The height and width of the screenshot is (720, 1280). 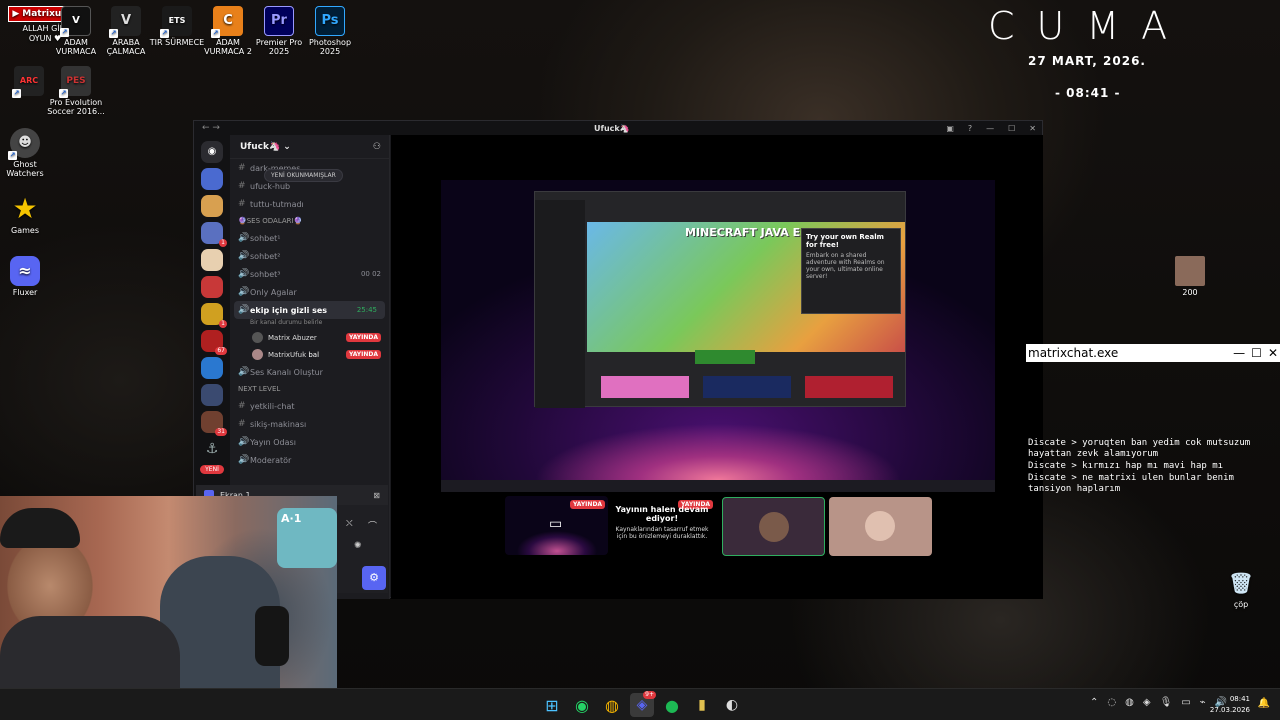 I want to click on voice-user: Matrix Abuzer YAYINDA, so click(x=309, y=337).